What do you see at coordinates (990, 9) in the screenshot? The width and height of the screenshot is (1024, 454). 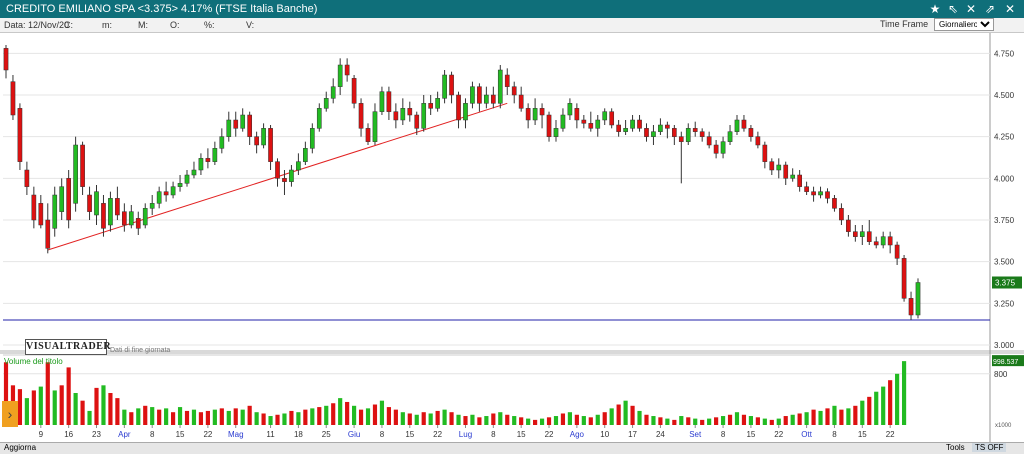 I see `maximize-icon: ⇗` at bounding box center [990, 9].